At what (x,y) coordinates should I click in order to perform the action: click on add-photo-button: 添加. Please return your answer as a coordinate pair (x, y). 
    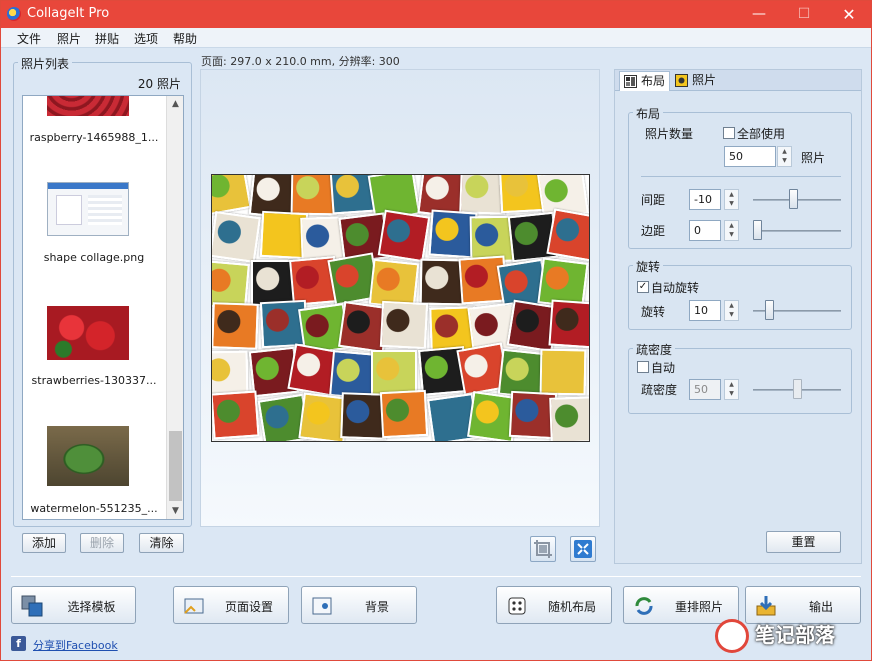
    Looking at the image, I should click on (44, 543).